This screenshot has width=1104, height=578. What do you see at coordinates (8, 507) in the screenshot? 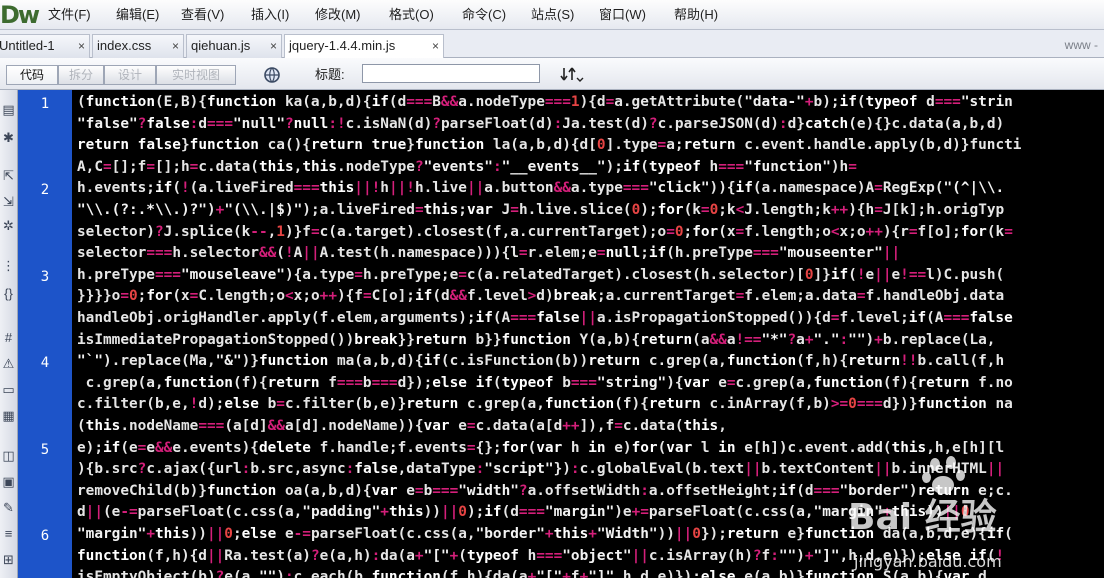
I see `move-css-icon: ✎` at bounding box center [8, 507].